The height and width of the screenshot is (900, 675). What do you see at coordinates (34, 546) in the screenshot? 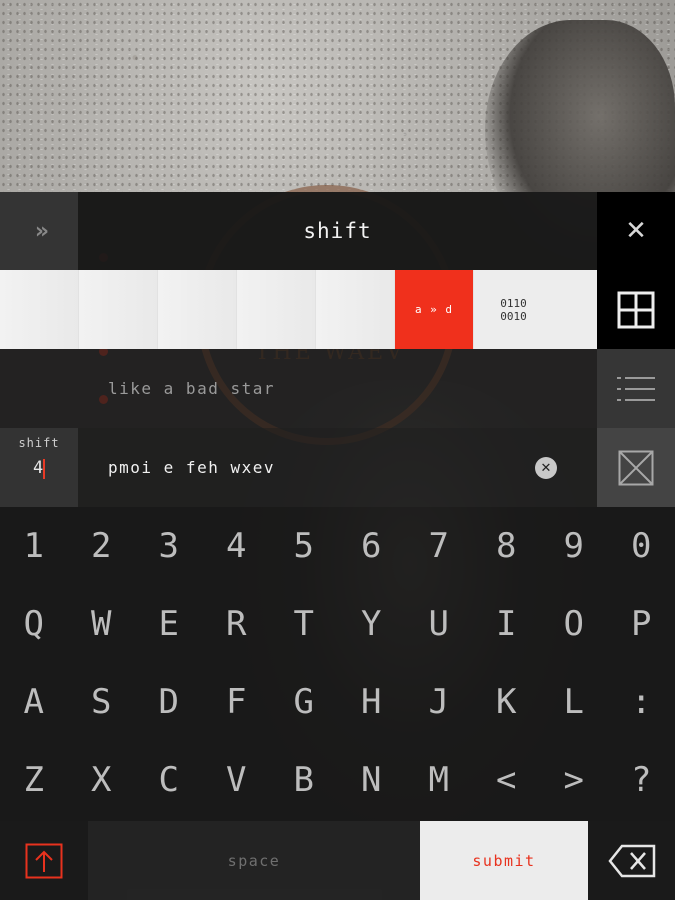
I see `key: 1` at bounding box center [34, 546].